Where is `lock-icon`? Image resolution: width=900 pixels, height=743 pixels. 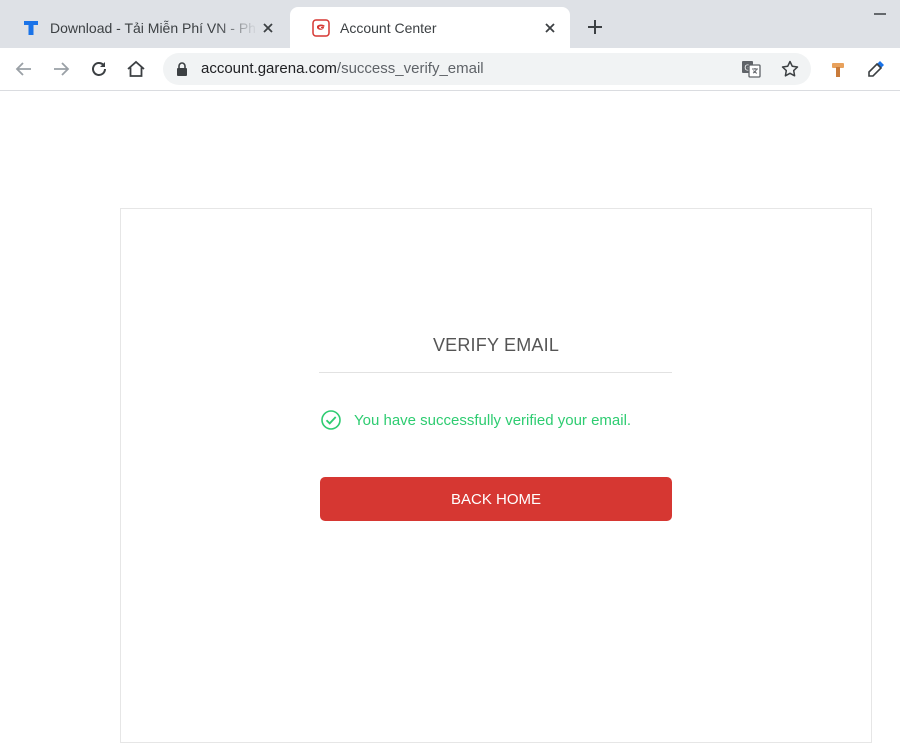
lock-icon is located at coordinates (182, 69).